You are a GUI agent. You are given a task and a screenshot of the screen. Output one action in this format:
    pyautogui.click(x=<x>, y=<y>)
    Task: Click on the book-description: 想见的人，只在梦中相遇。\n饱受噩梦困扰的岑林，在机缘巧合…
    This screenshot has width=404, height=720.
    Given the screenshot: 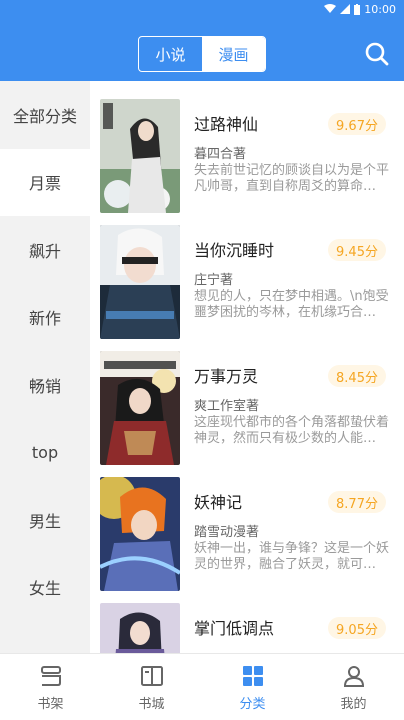 What is the action you would take?
    pyautogui.click(x=291, y=304)
    